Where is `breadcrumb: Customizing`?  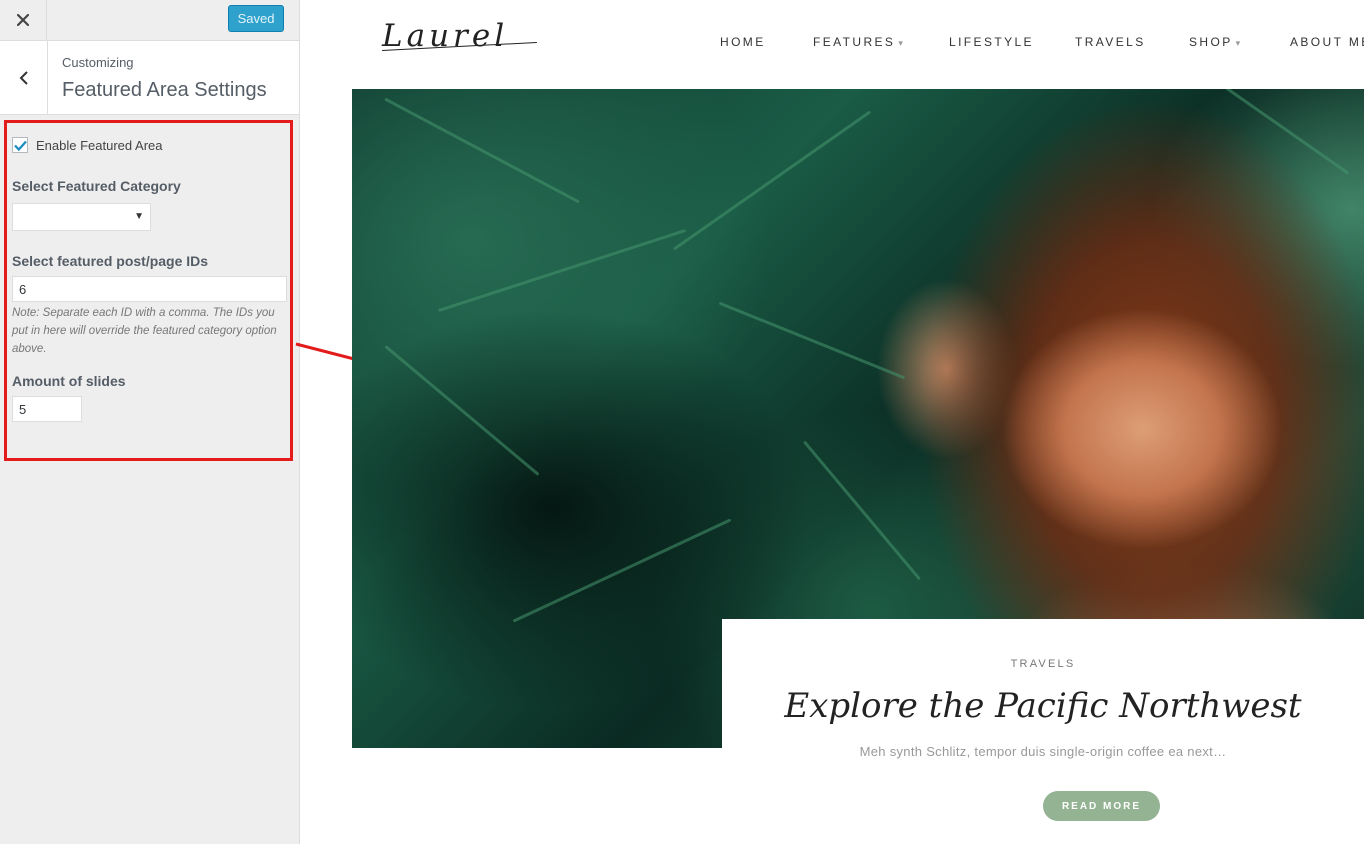
breadcrumb: Customizing is located at coordinates (98, 62).